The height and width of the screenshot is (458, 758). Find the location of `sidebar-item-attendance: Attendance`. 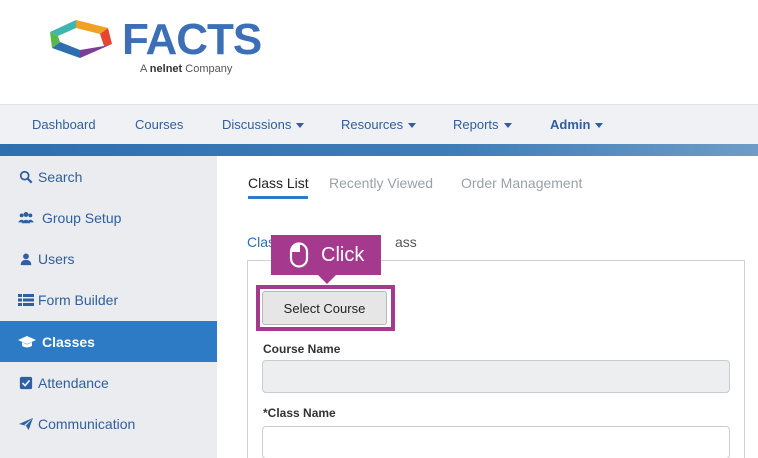

sidebar-item-attendance: Attendance is located at coordinates (108, 382).